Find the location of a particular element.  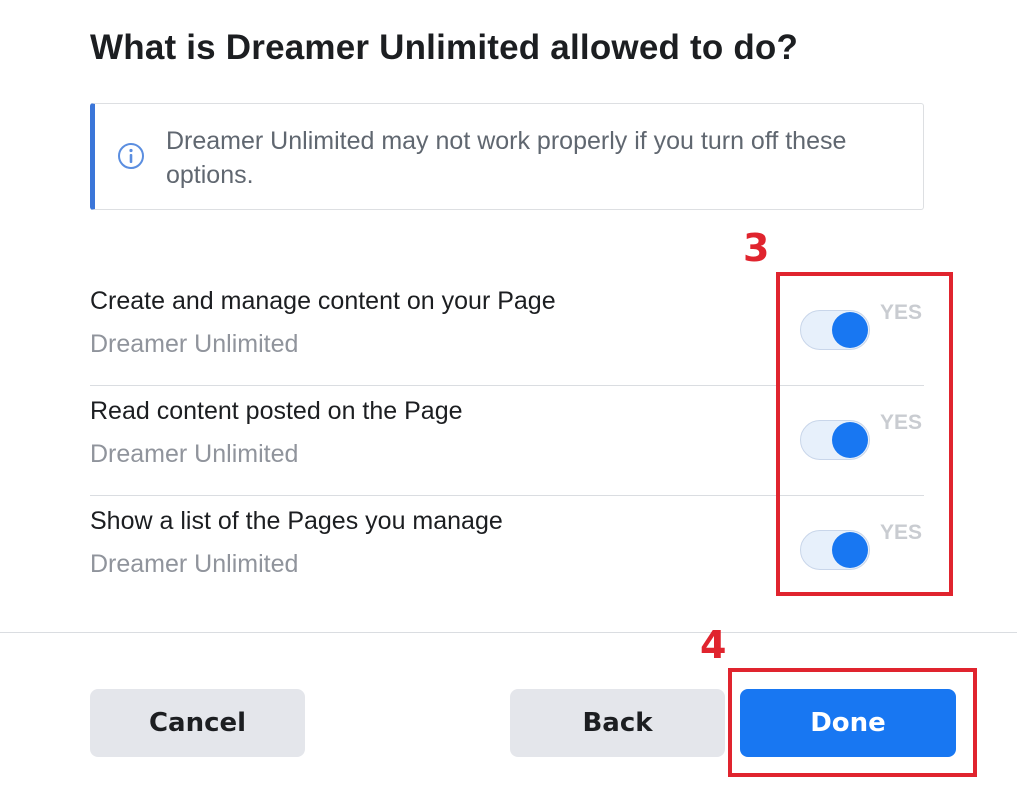

back-button: Back is located at coordinates (617, 723).